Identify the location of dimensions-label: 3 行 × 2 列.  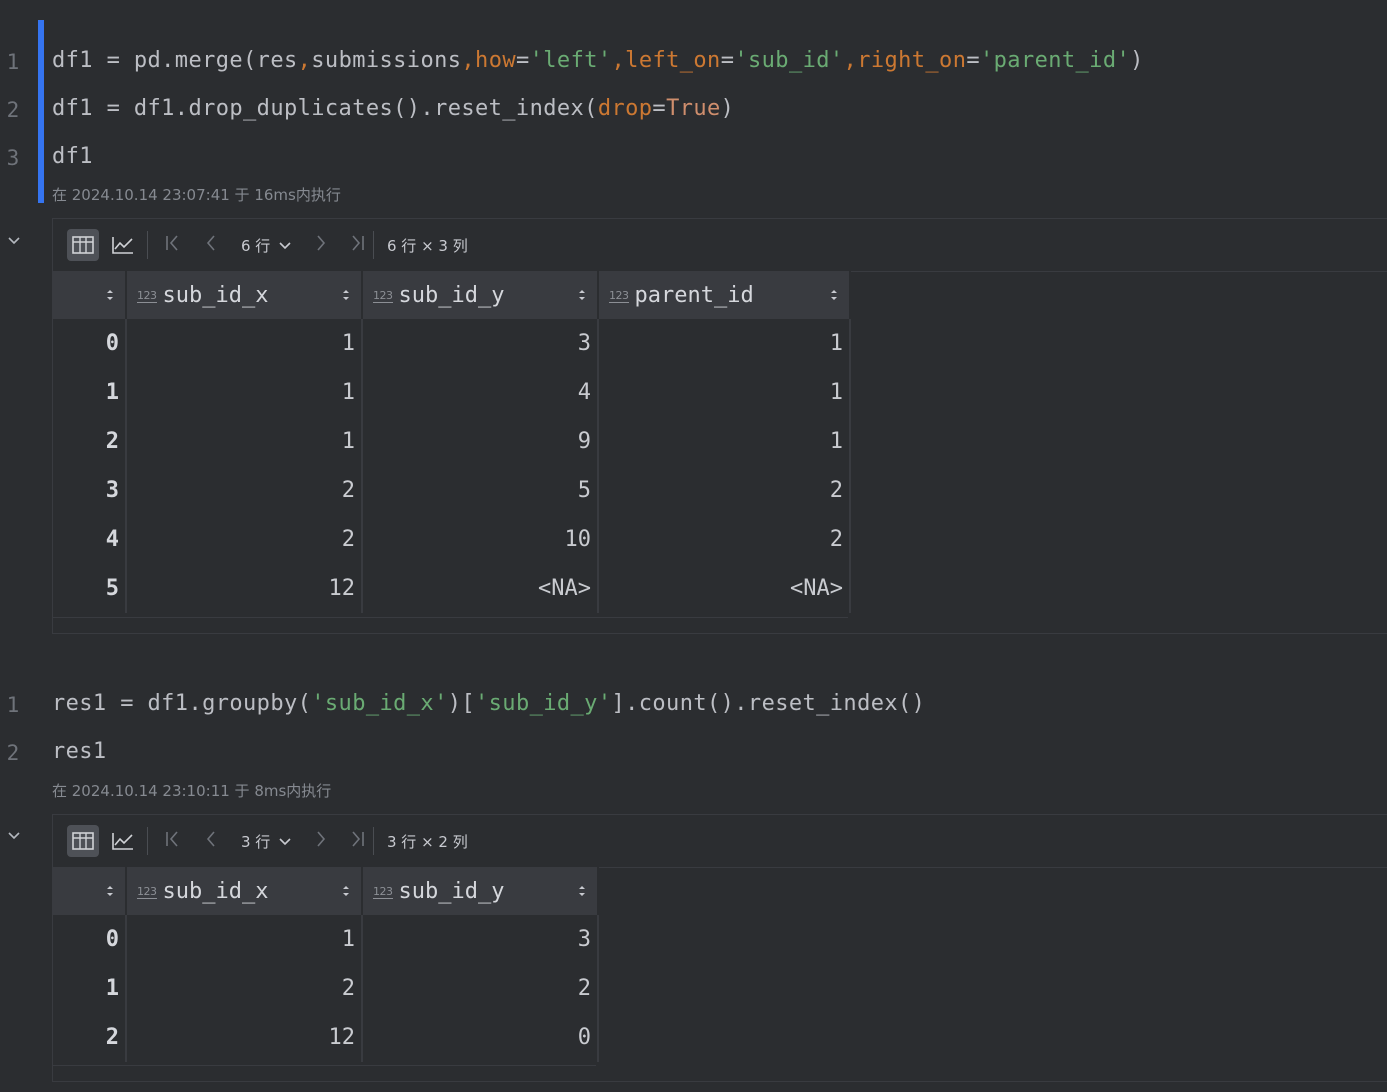
(427, 842).